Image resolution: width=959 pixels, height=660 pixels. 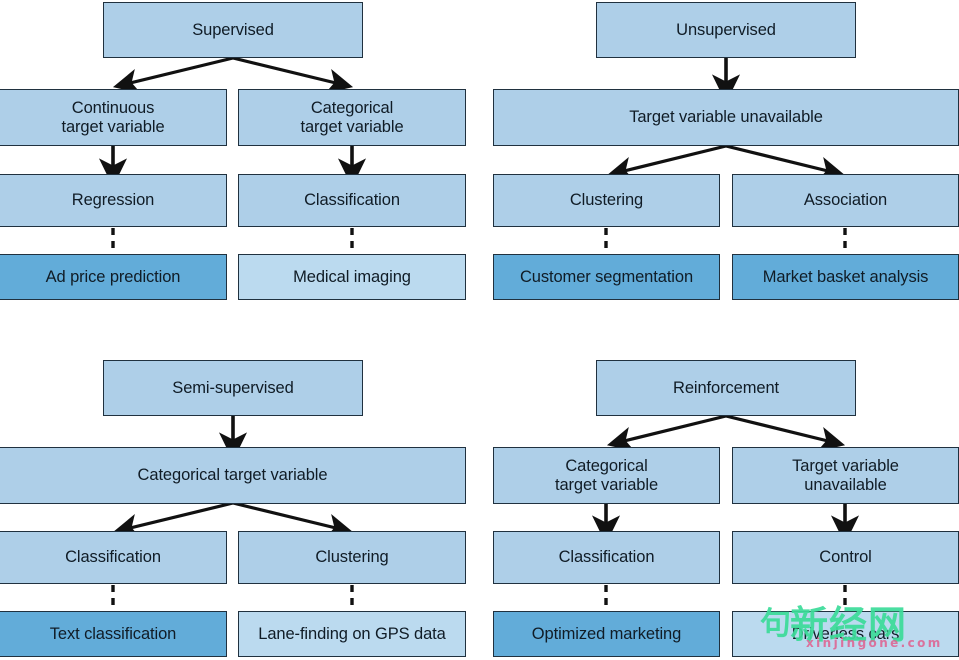 I want to click on node-semi-supervised-classification: Classification, so click(x=113, y=557).